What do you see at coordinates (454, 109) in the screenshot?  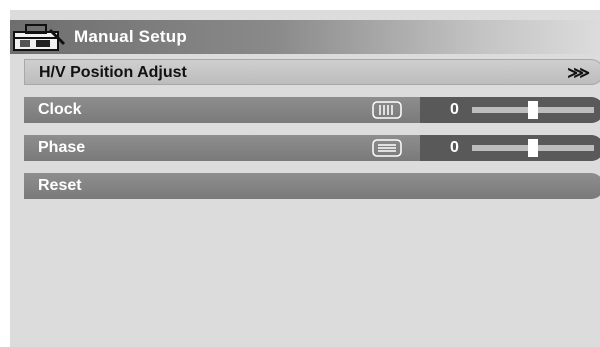 I see `clock-value: 0` at bounding box center [454, 109].